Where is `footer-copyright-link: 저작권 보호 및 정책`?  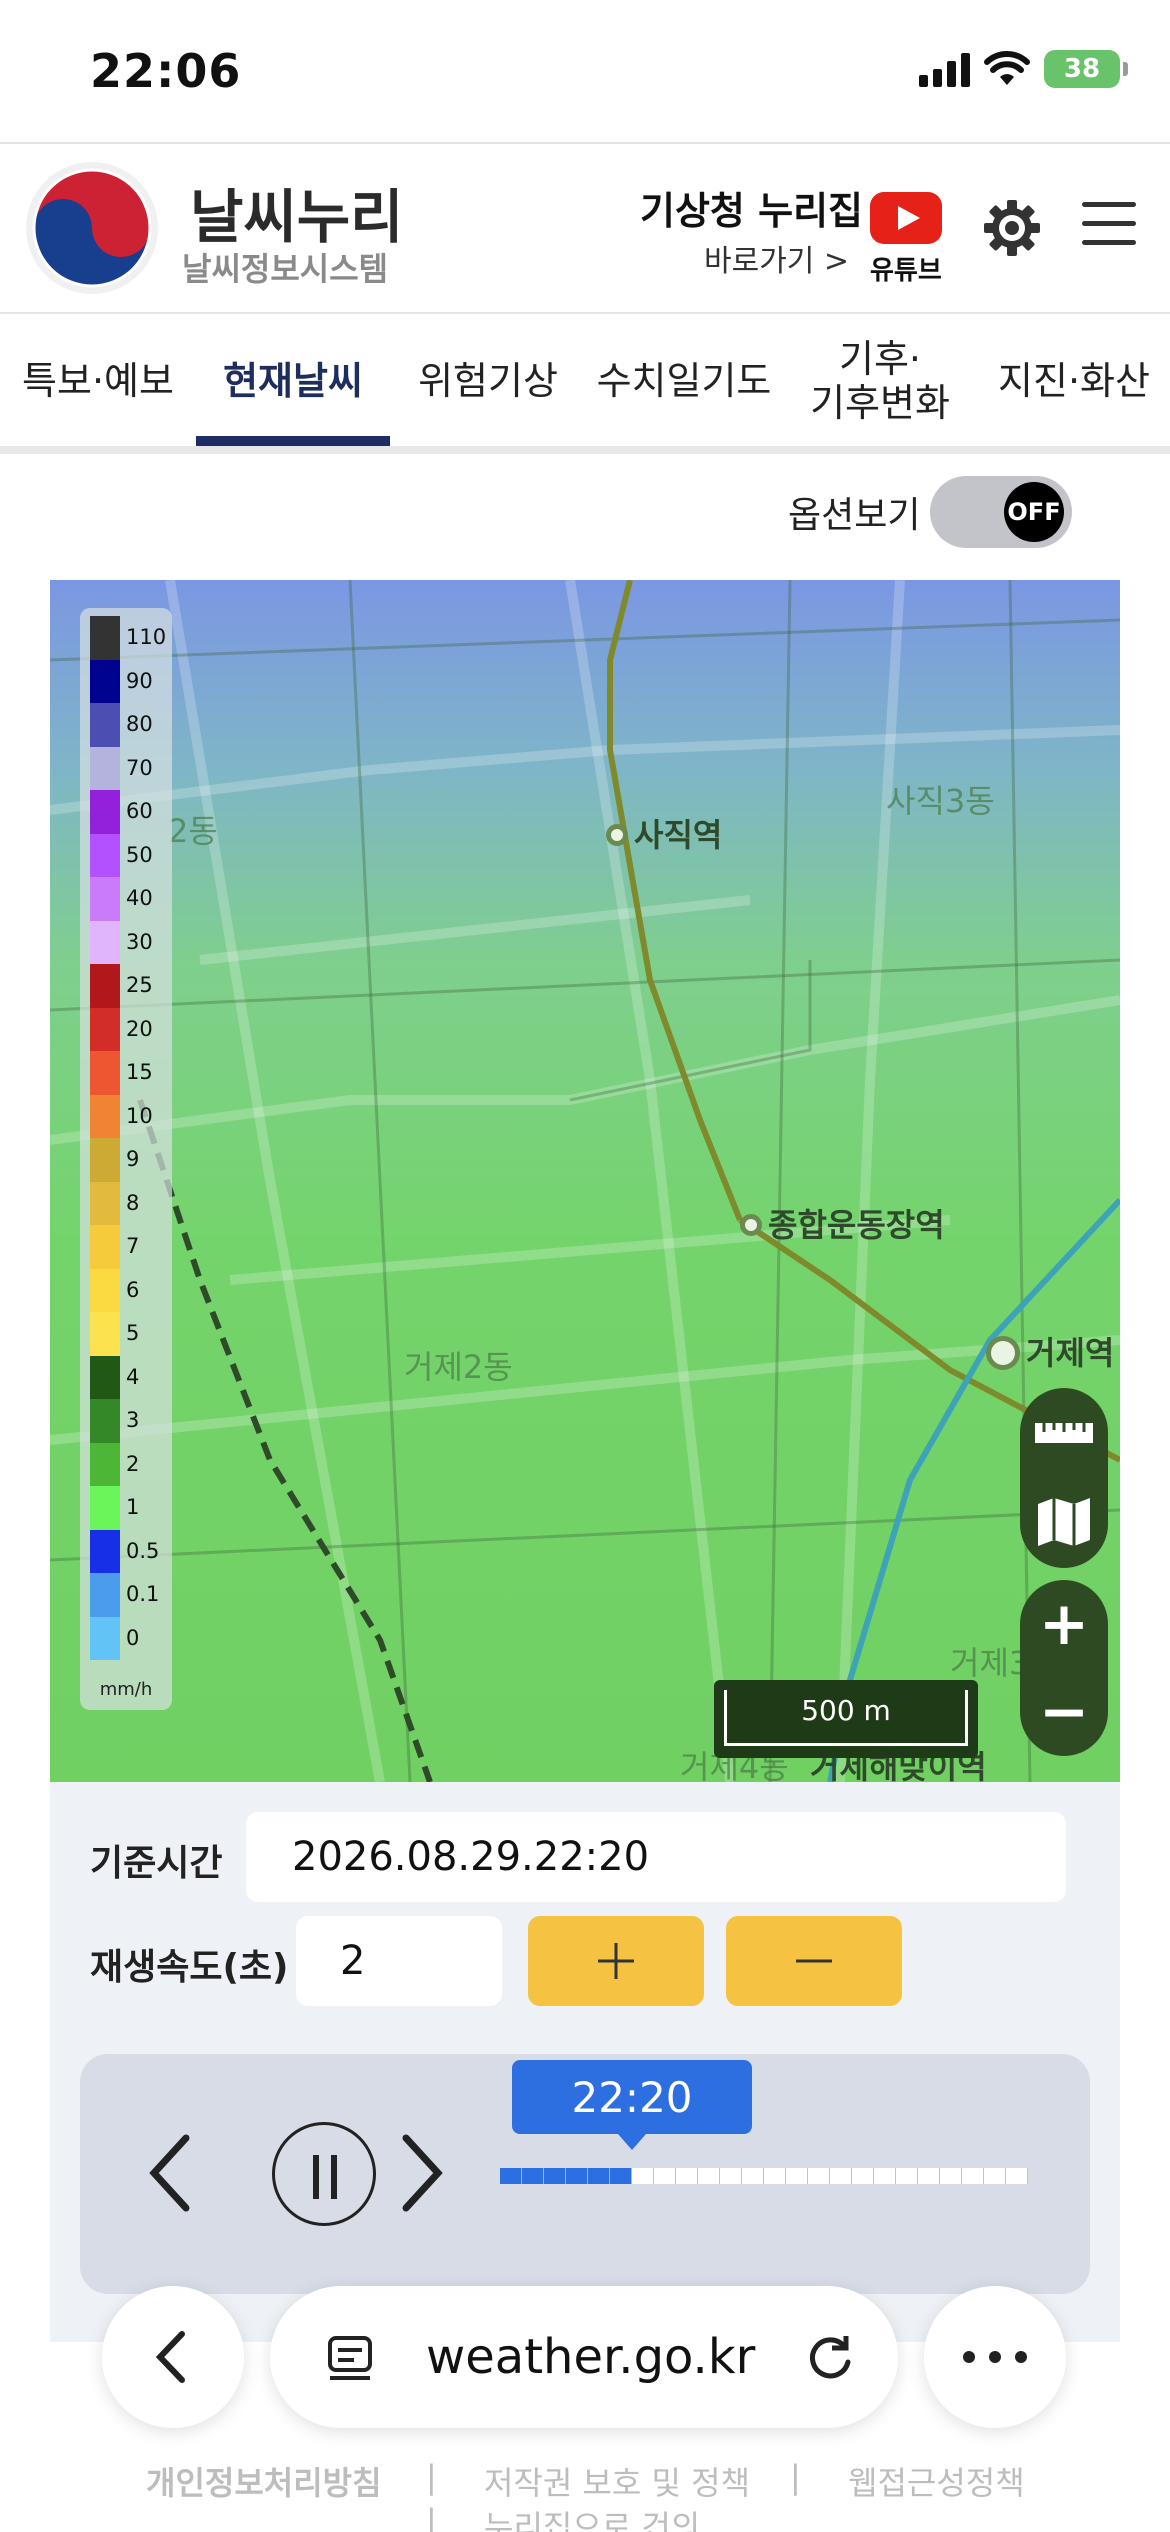
footer-copyright-link: 저작권 보호 및 정책 is located at coordinates (617, 2481).